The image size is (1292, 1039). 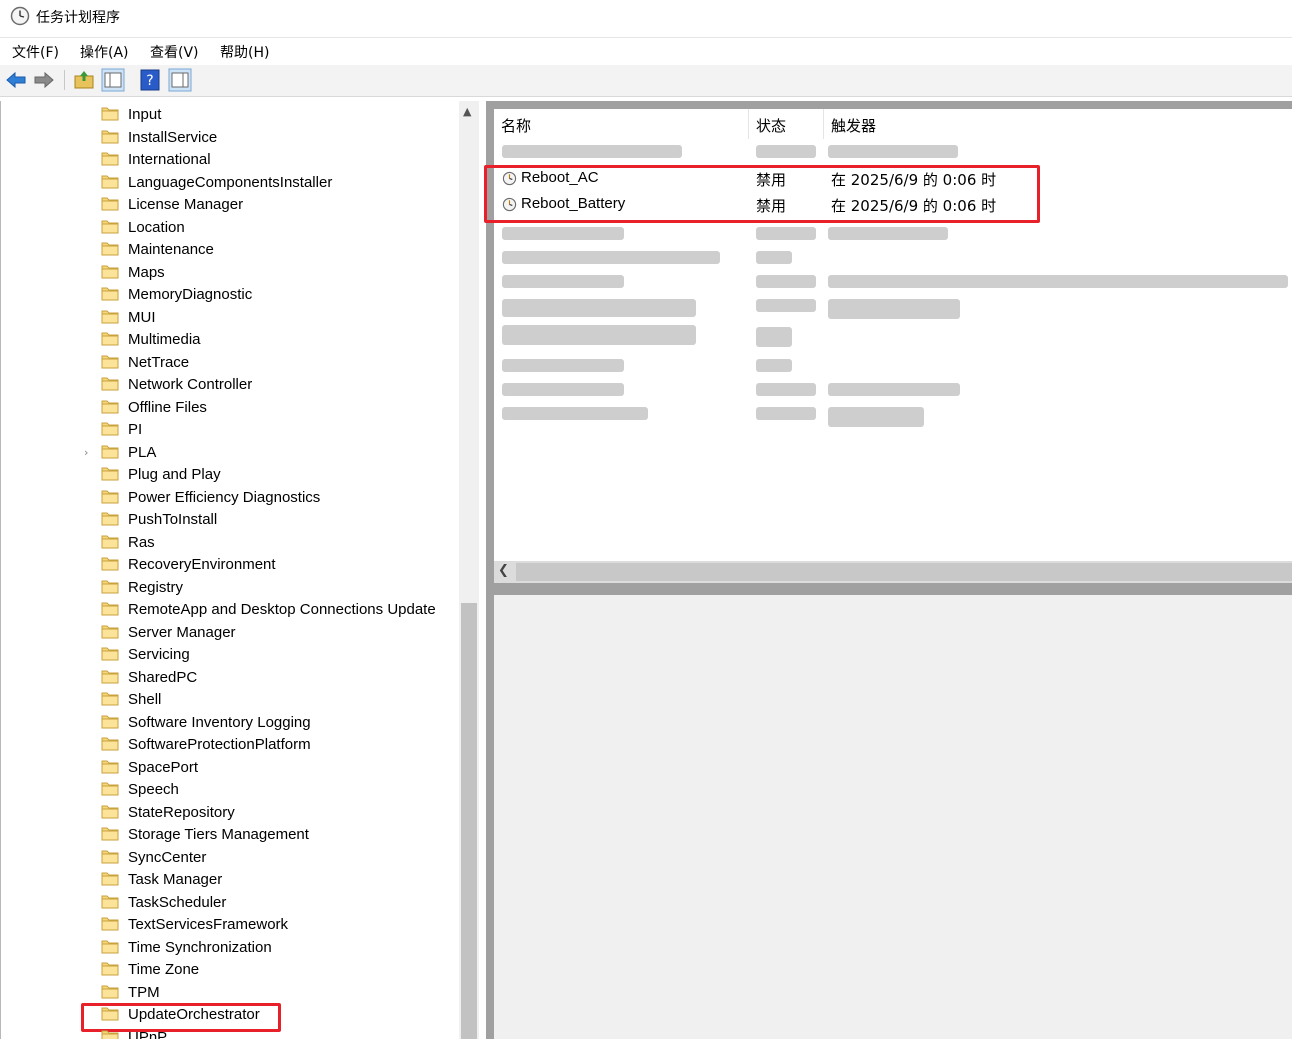 I want to click on column-name-label: 名称, so click(x=516, y=126).